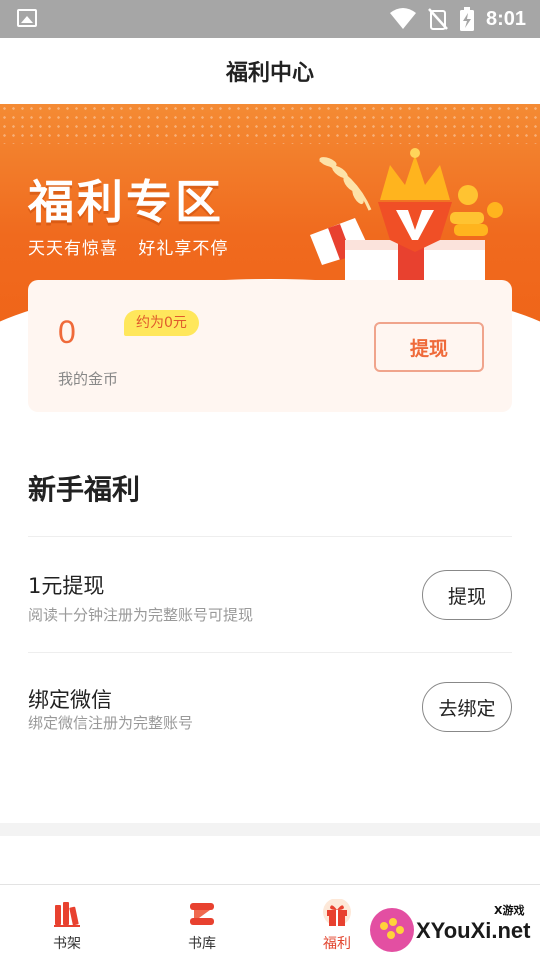 Image resolution: width=540 pixels, height=960 pixels. I want to click on battery-charging-icon, so click(466, 19).